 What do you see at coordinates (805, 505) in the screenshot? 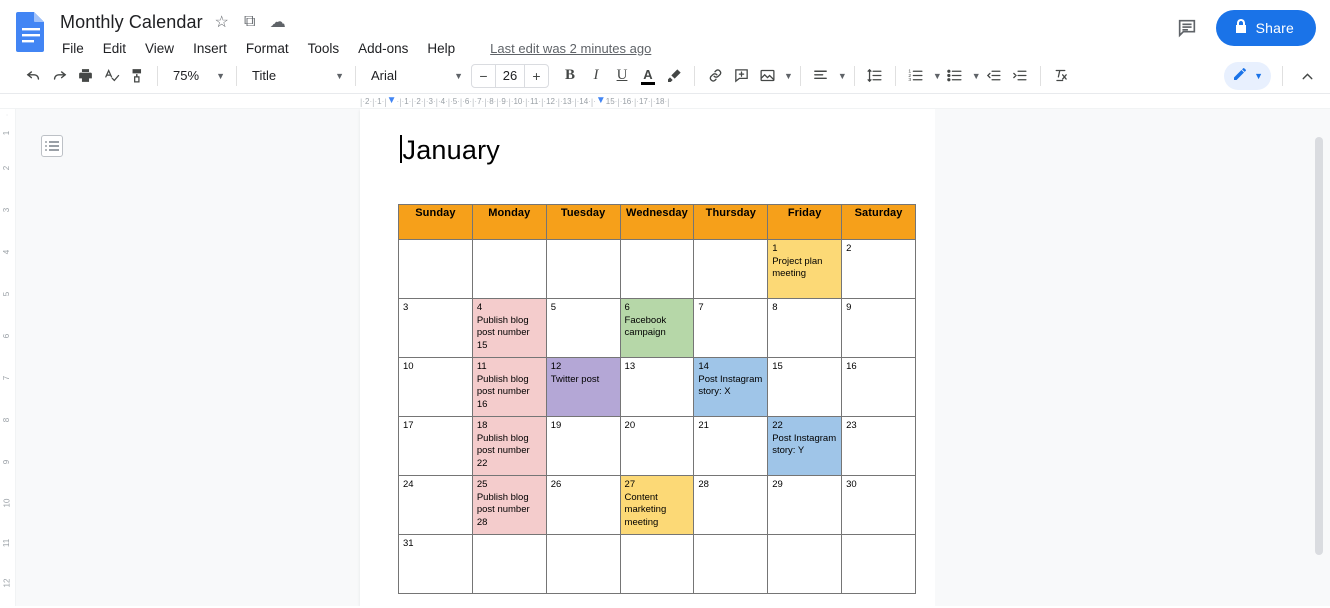
I see `calendar-day-cell: 29` at bounding box center [805, 505].